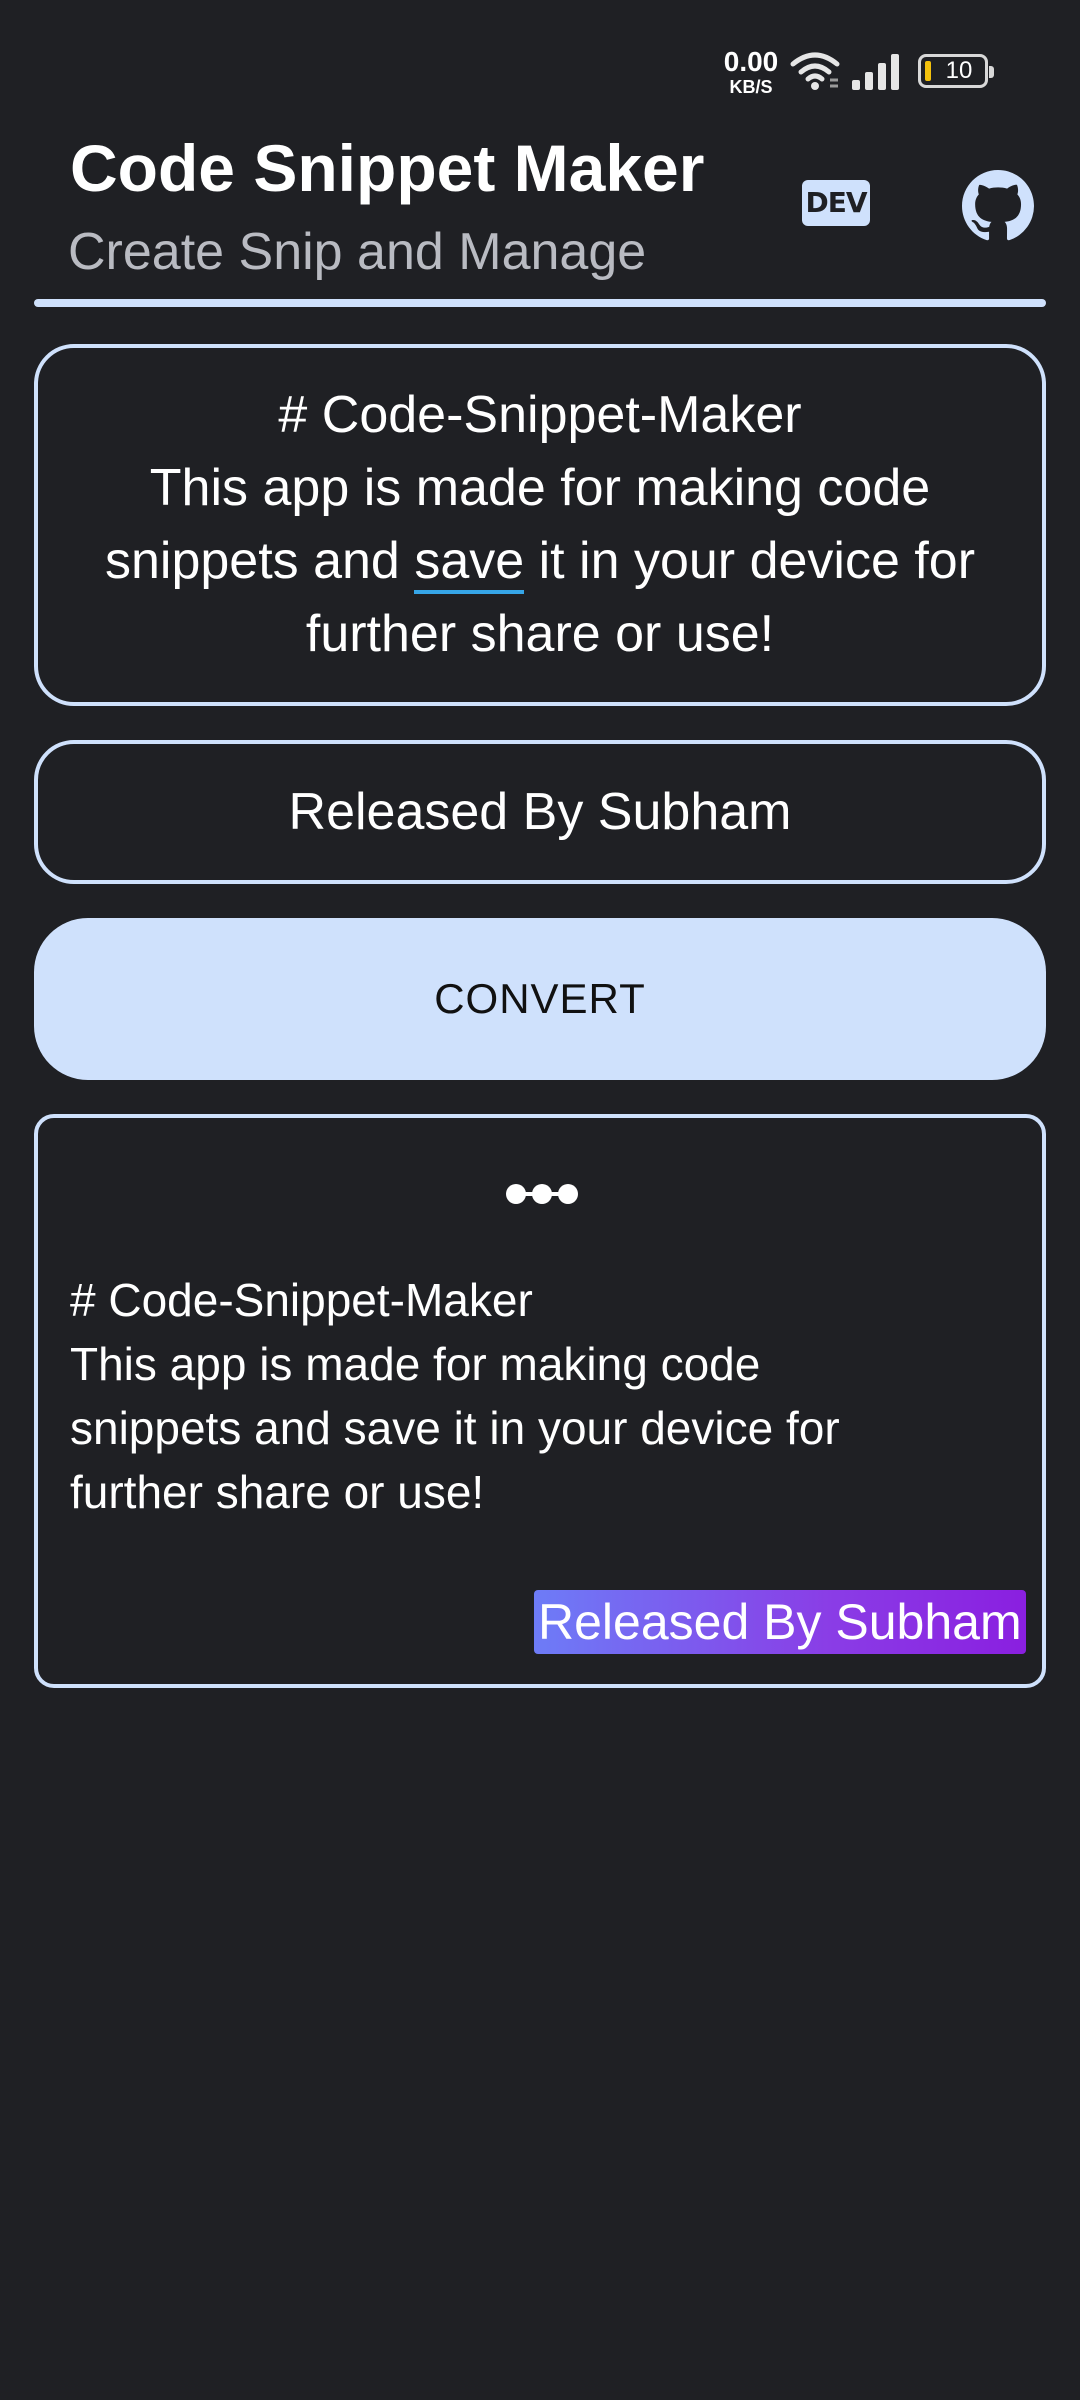 Image resolution: width=1080 pixels, height=2400 pixels. Describe the element at coordinates (540, 303) in the screenshot. I see `header-divider` at that location.